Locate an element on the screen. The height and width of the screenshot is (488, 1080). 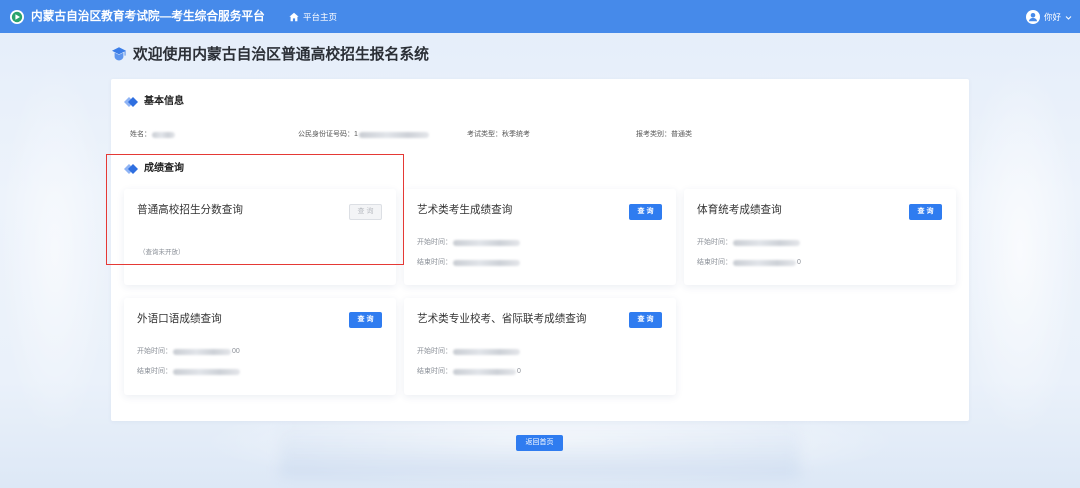
card-title: 外语口语成绩查询 is located at coordinates (179, 319).